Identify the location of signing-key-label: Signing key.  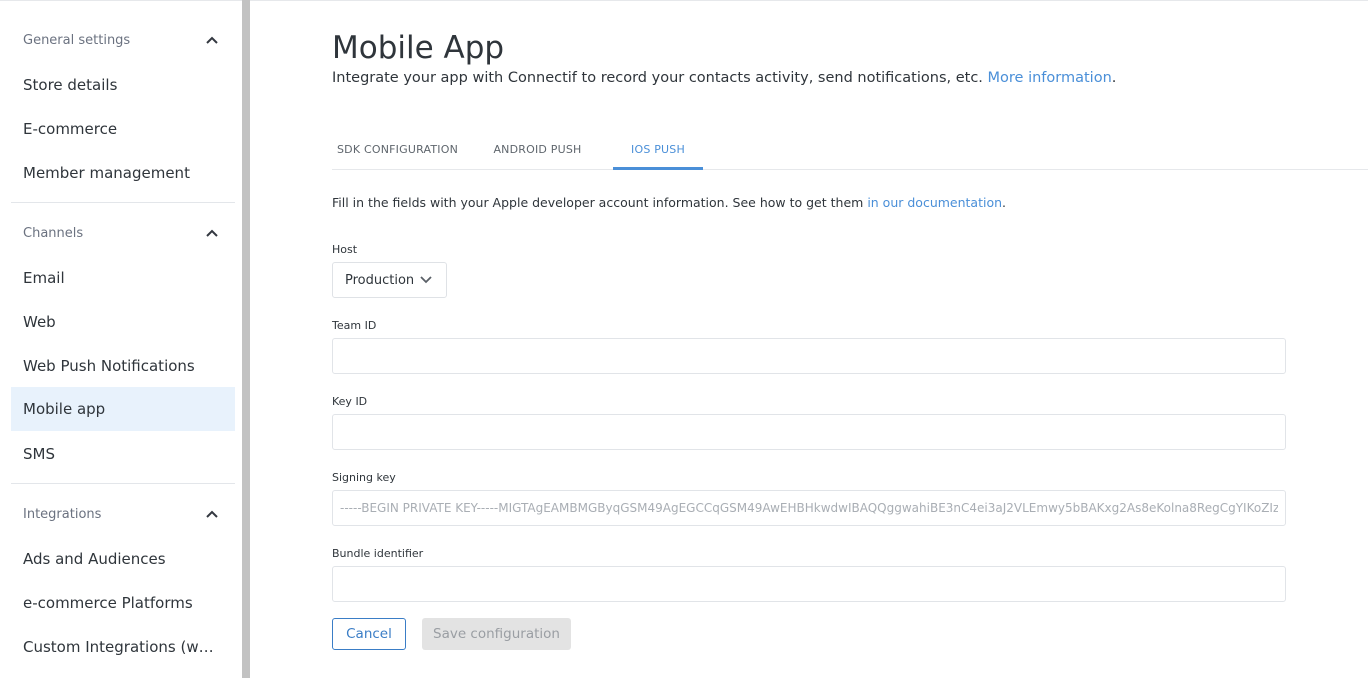
(364, 477).